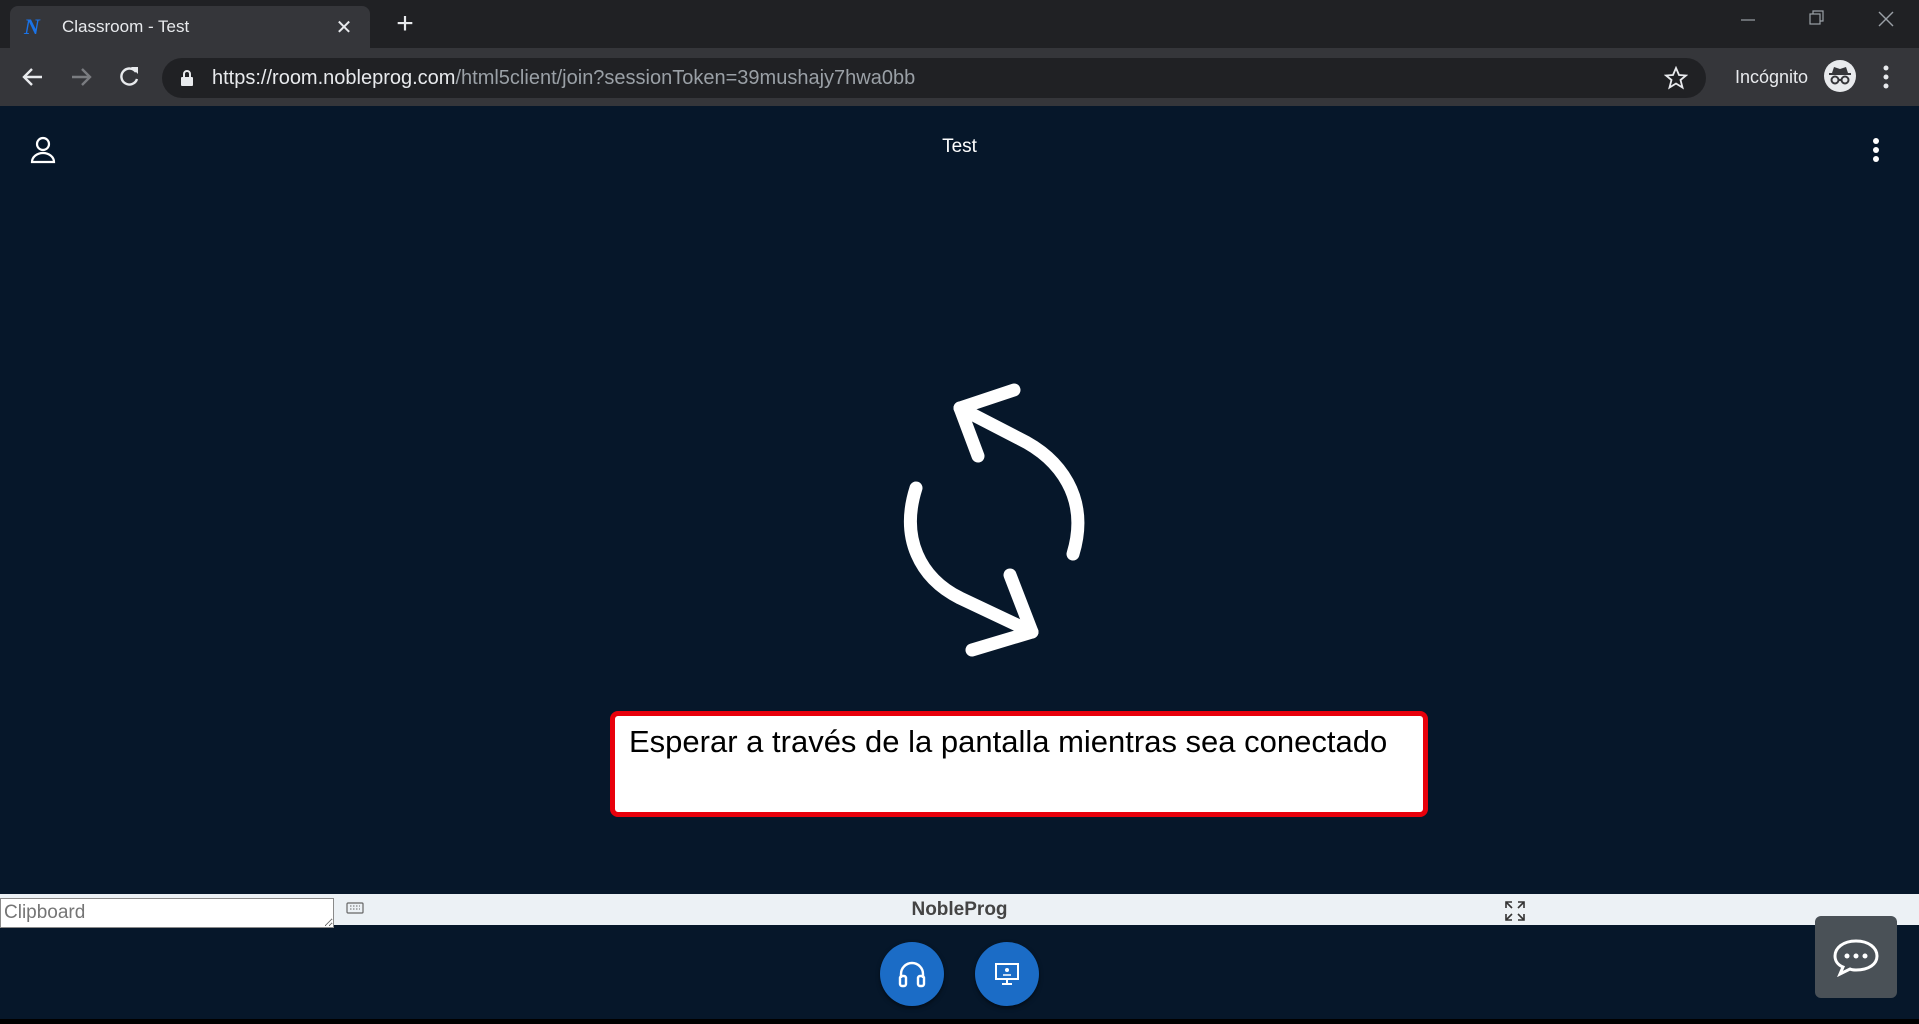 This screenshot has width=1919, height=1024. Describe the element at coordinates (1840, 76) in the screenshot. I see `incognito-icon` at that location.